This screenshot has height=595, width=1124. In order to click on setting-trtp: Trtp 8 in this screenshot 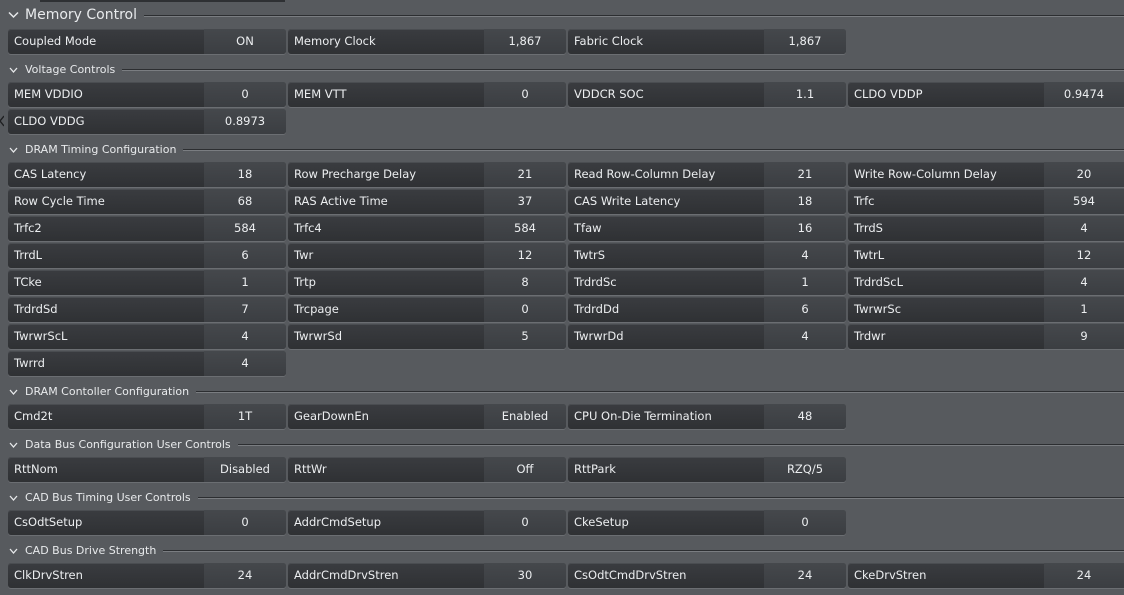, I will do `click(427, 282)`.